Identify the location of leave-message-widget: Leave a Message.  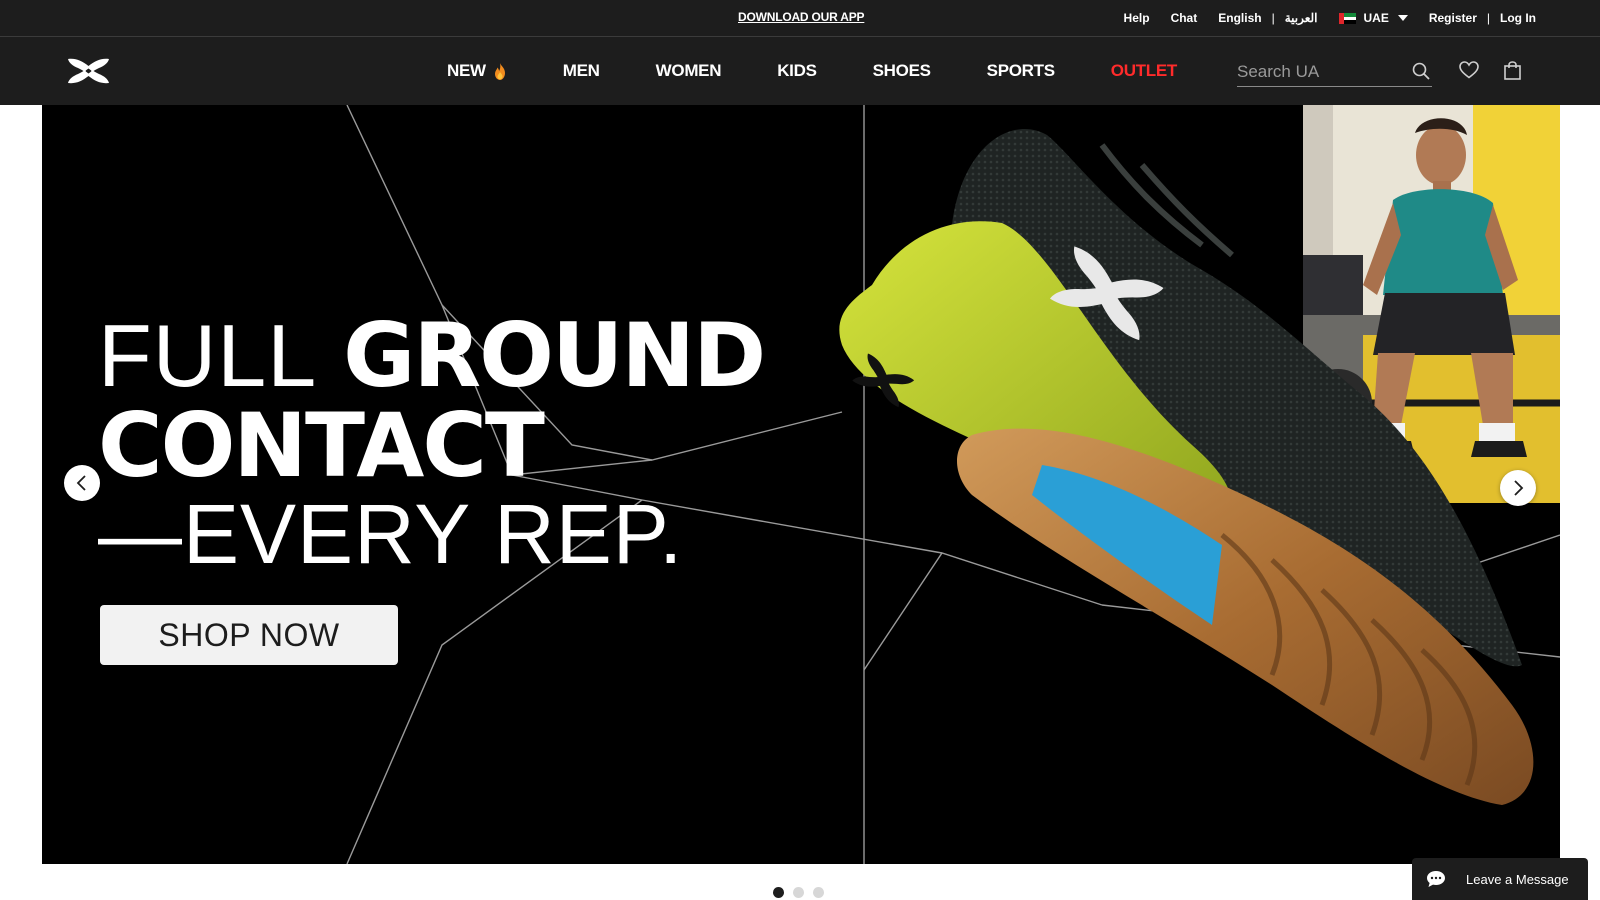
(1500, 879).